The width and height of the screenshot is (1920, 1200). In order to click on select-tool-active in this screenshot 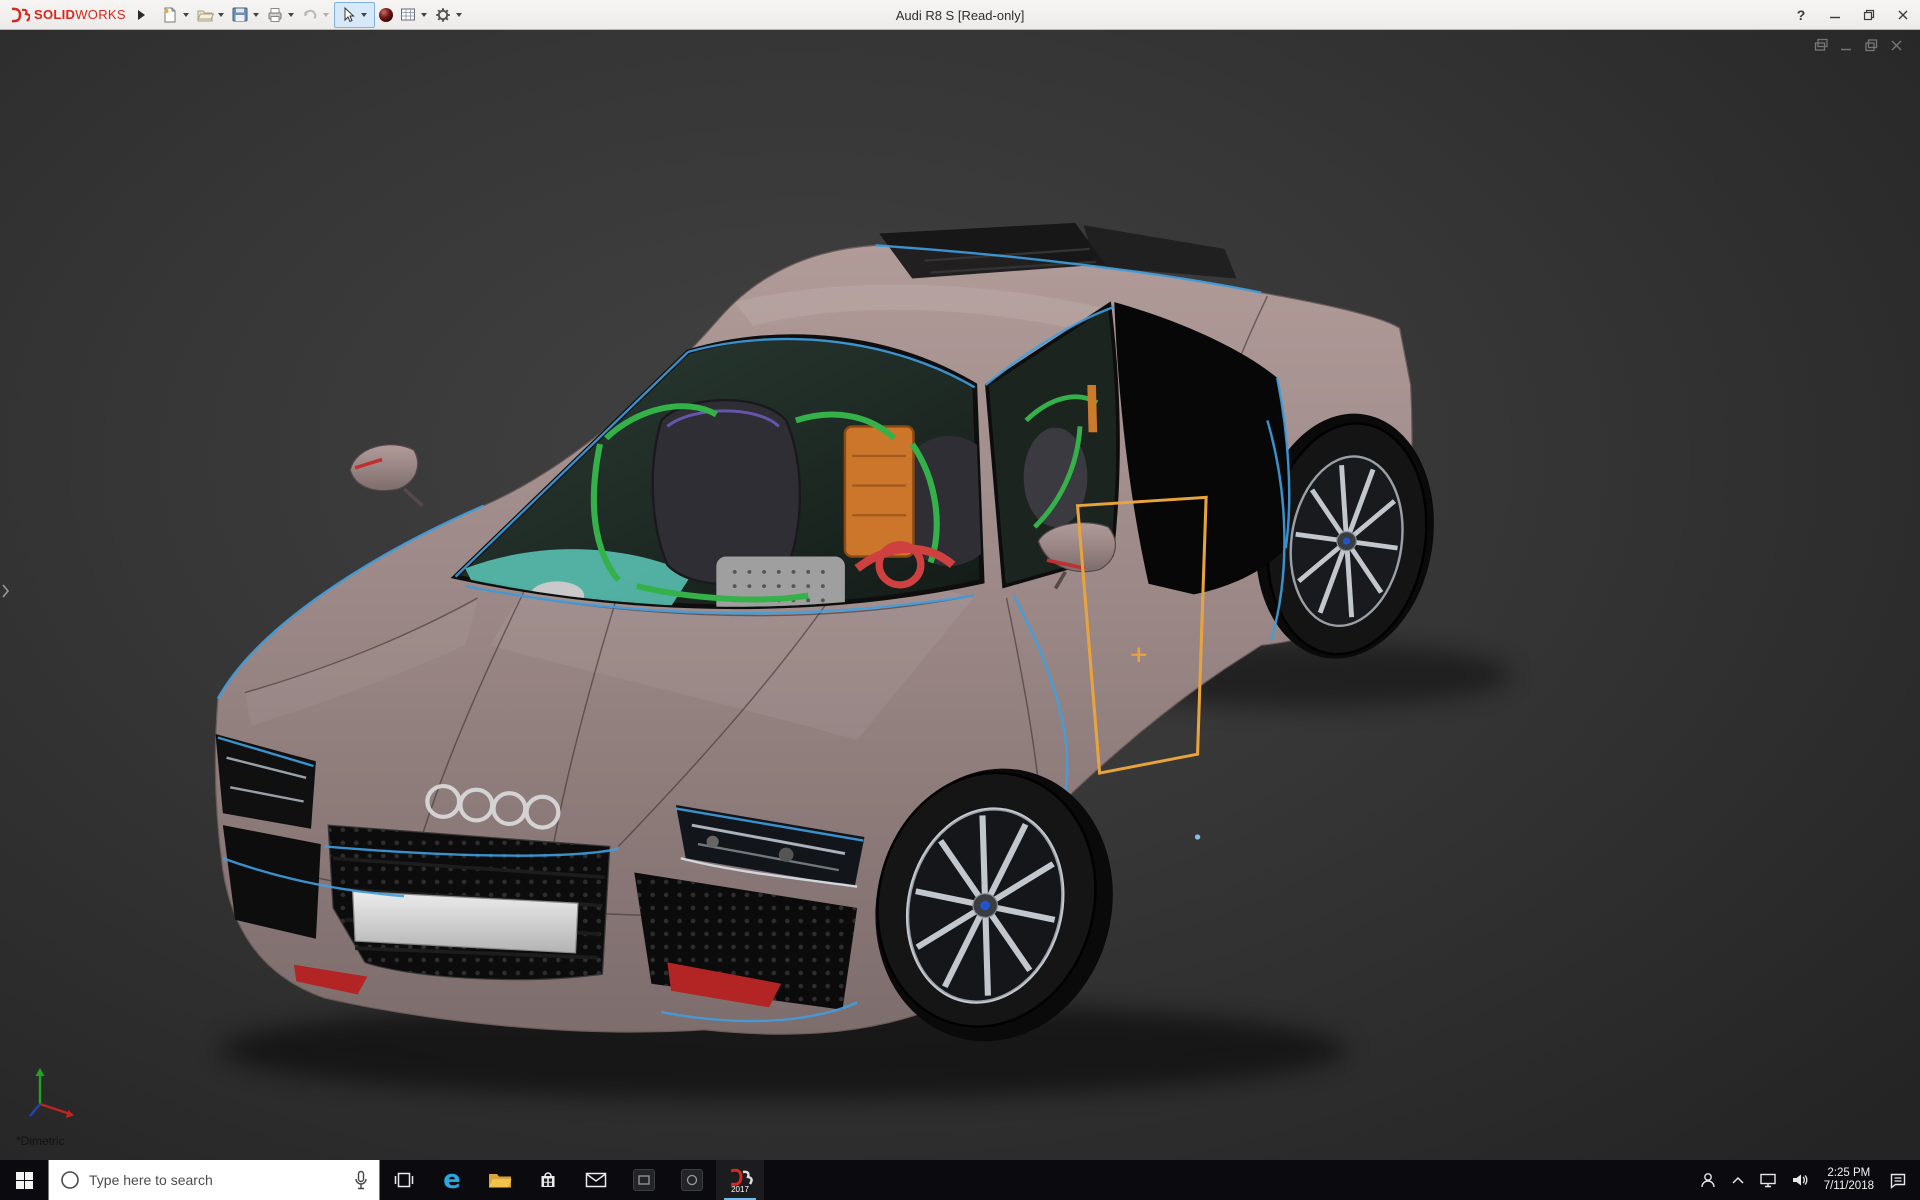, I will do `click(354, 14)`.